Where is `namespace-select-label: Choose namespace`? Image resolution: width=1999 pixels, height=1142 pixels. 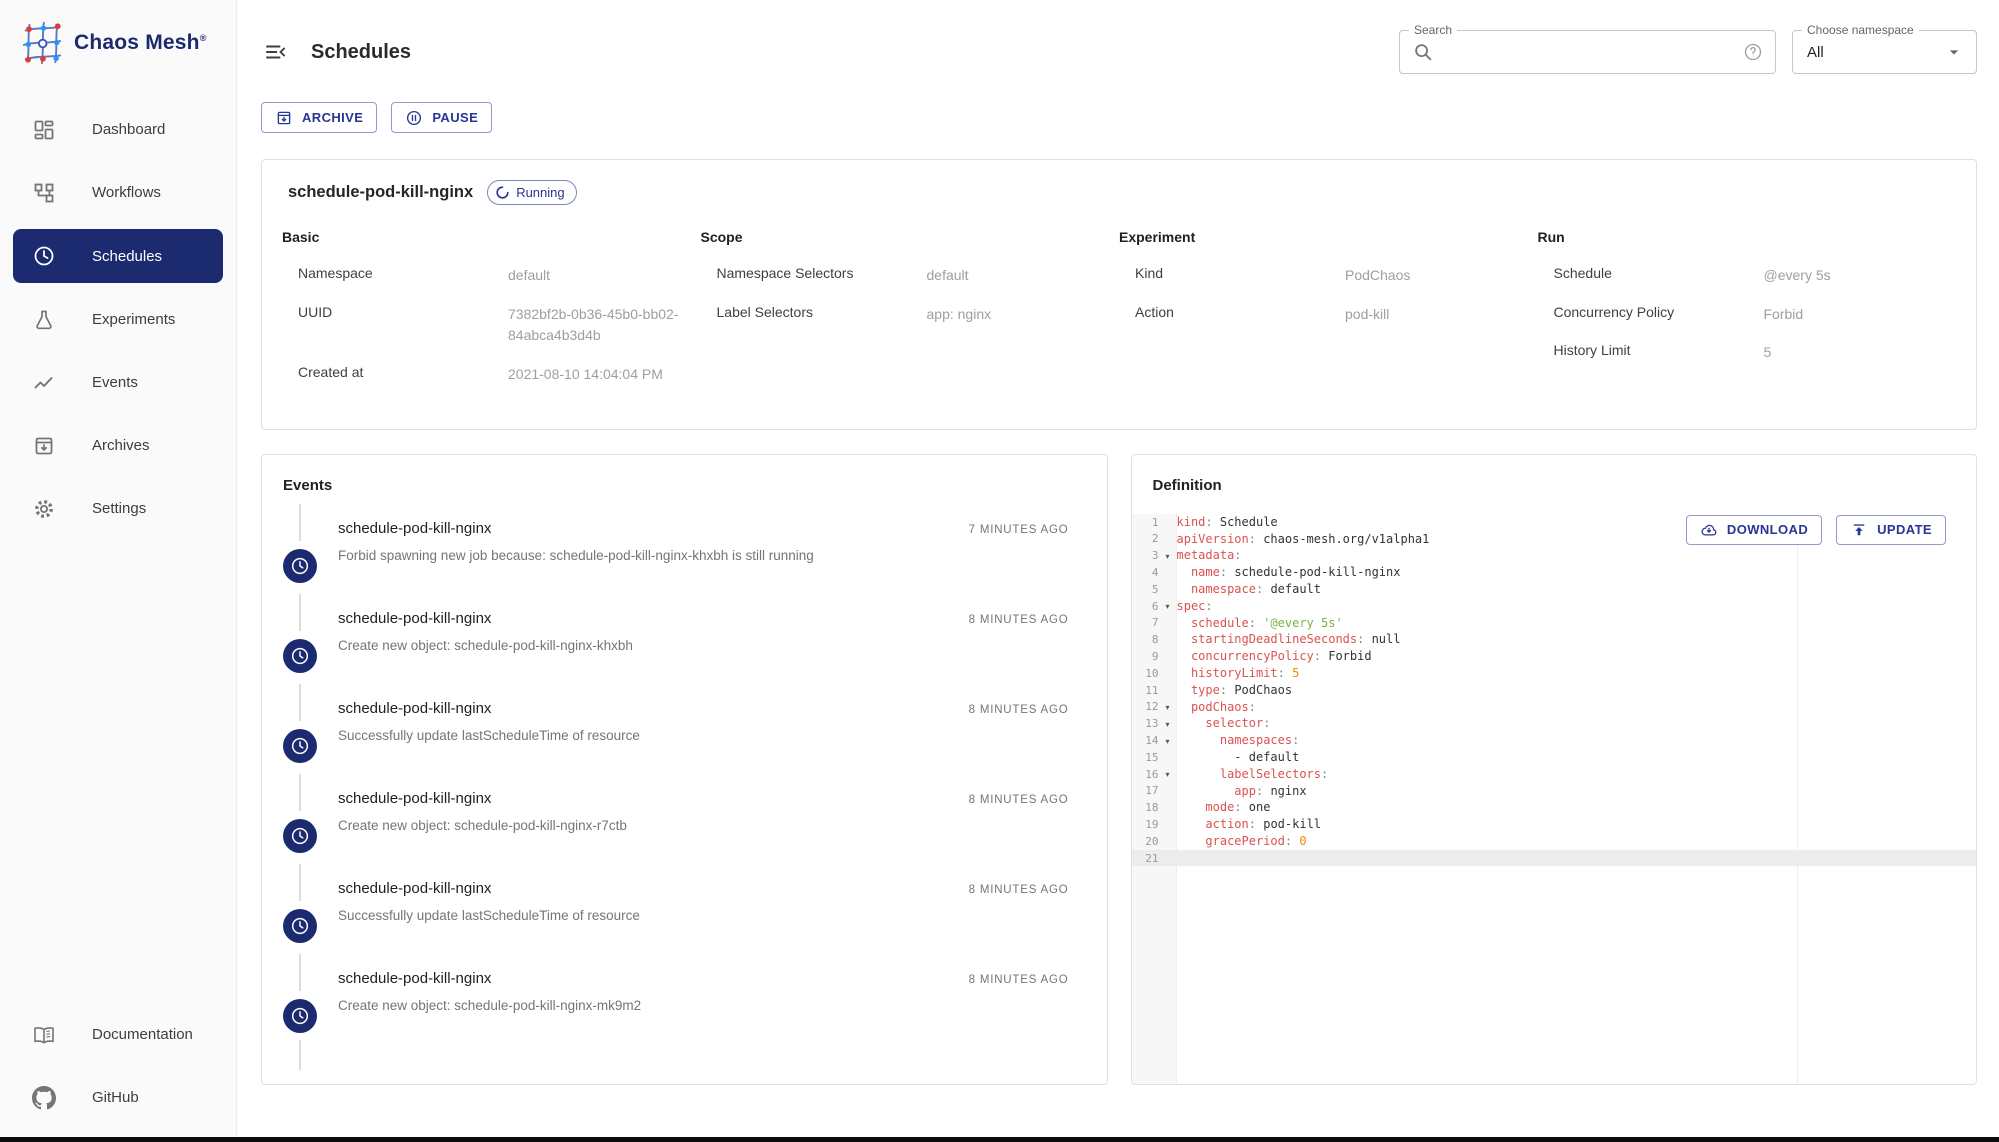
namespace-select-label: Choose namespace is located at coordinates (1860, 30).